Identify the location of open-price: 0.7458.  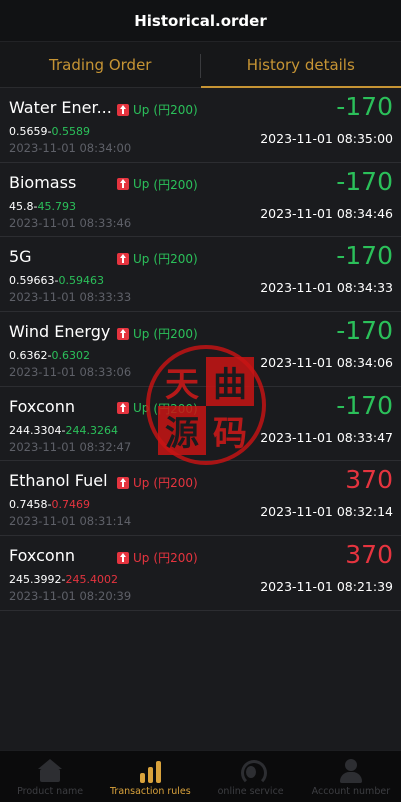
(28, 505).